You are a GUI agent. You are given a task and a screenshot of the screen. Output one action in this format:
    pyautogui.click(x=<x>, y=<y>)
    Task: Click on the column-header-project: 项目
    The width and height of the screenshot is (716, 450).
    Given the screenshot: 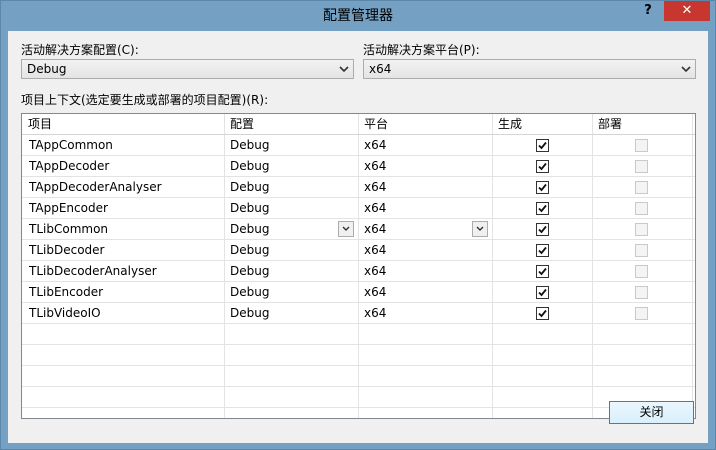 What is the action you would take?
    pyautogui.click(x=123, y=124)
    